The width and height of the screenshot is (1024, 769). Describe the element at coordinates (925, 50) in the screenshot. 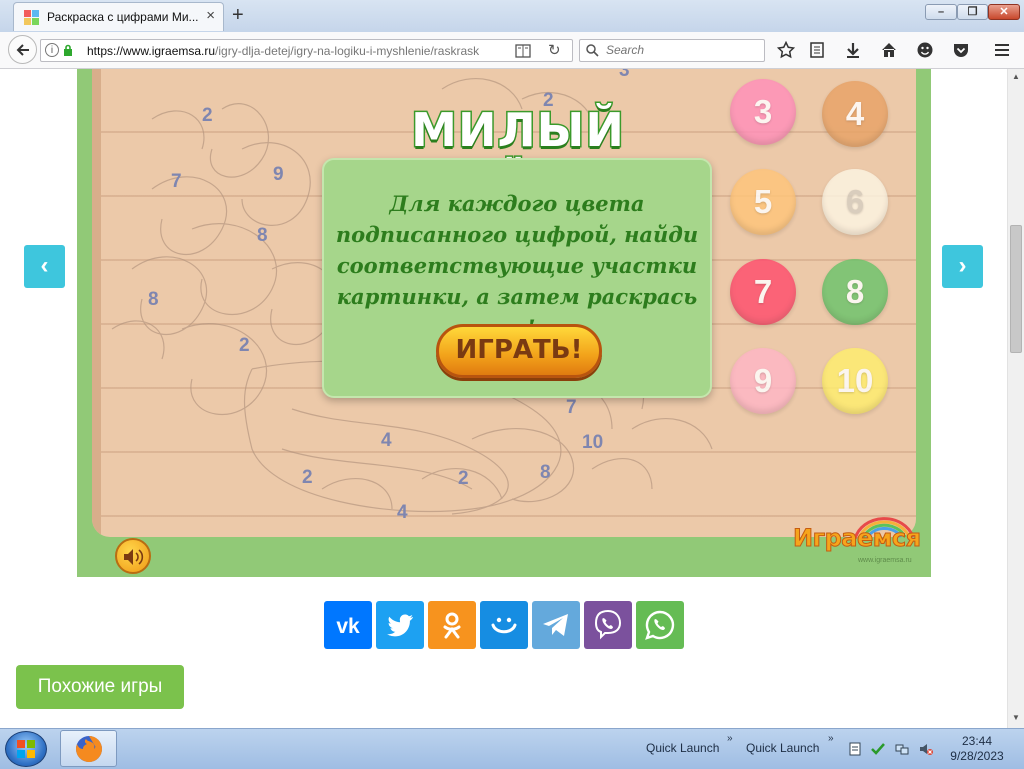

I see `emoji-icon` at that location.